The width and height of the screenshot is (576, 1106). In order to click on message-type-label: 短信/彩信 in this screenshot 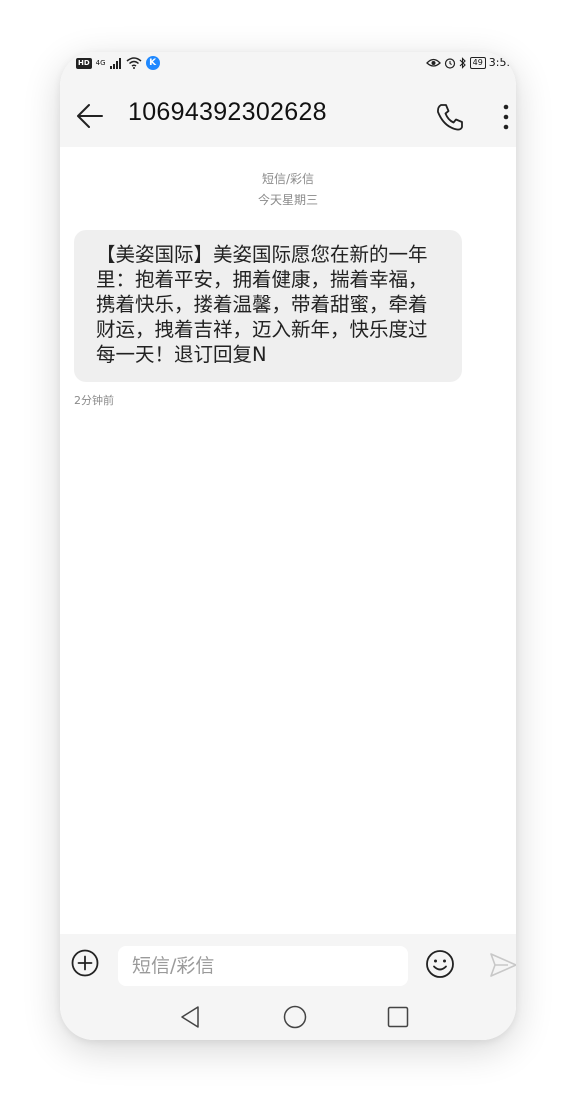, I will do `click(288, 179)`.